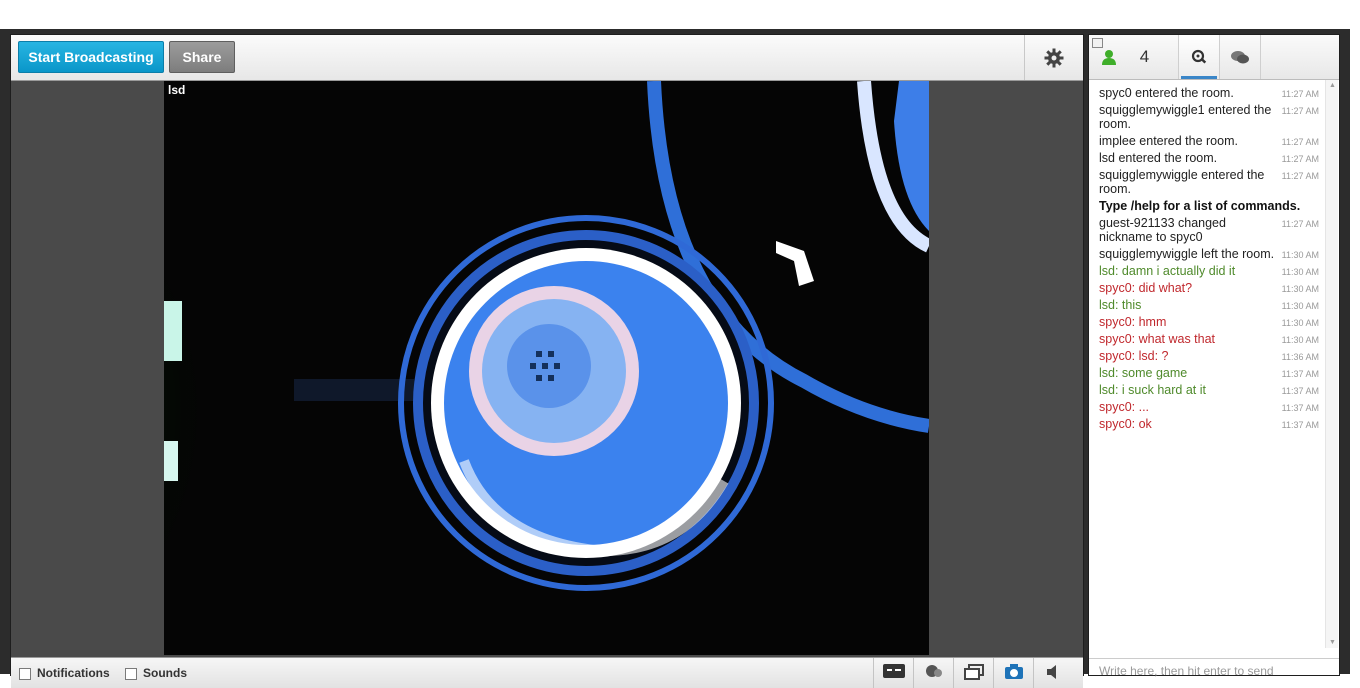  Describe the element at coordinates (547, 58) in the screenshot. I see `broadcast-toolbar: Start Broadcasting Share` at that location.